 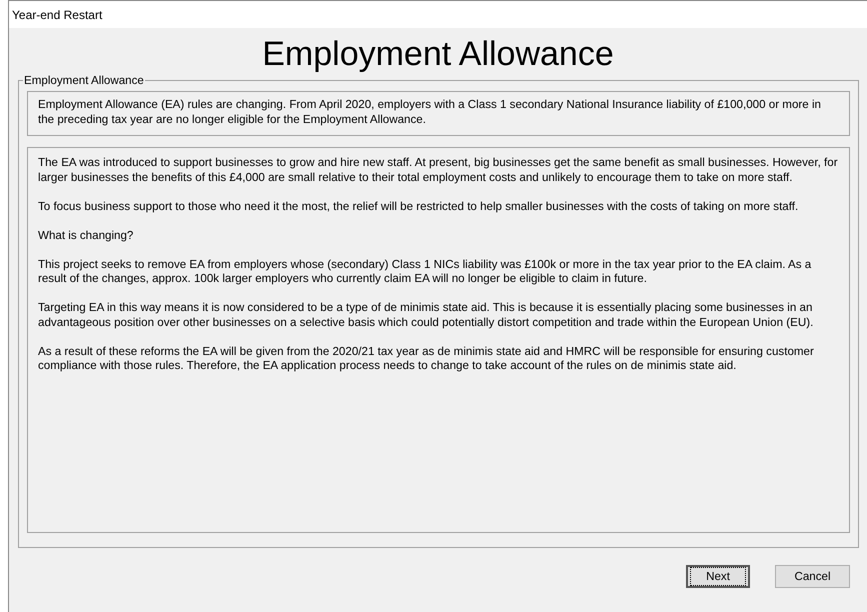 What do you see at coordinates (426, 359) in the screenshot?
I see `paragraph: As a result of these reforms the EA will be given from the 2020/21 tax year as de minimis state aid and HMRC will be responsible for ensuring customer compliance with those rules. Therefore, the EA application process needs to change to take account of the rules on de minimis state aid.` at bounding box center [426, 359].